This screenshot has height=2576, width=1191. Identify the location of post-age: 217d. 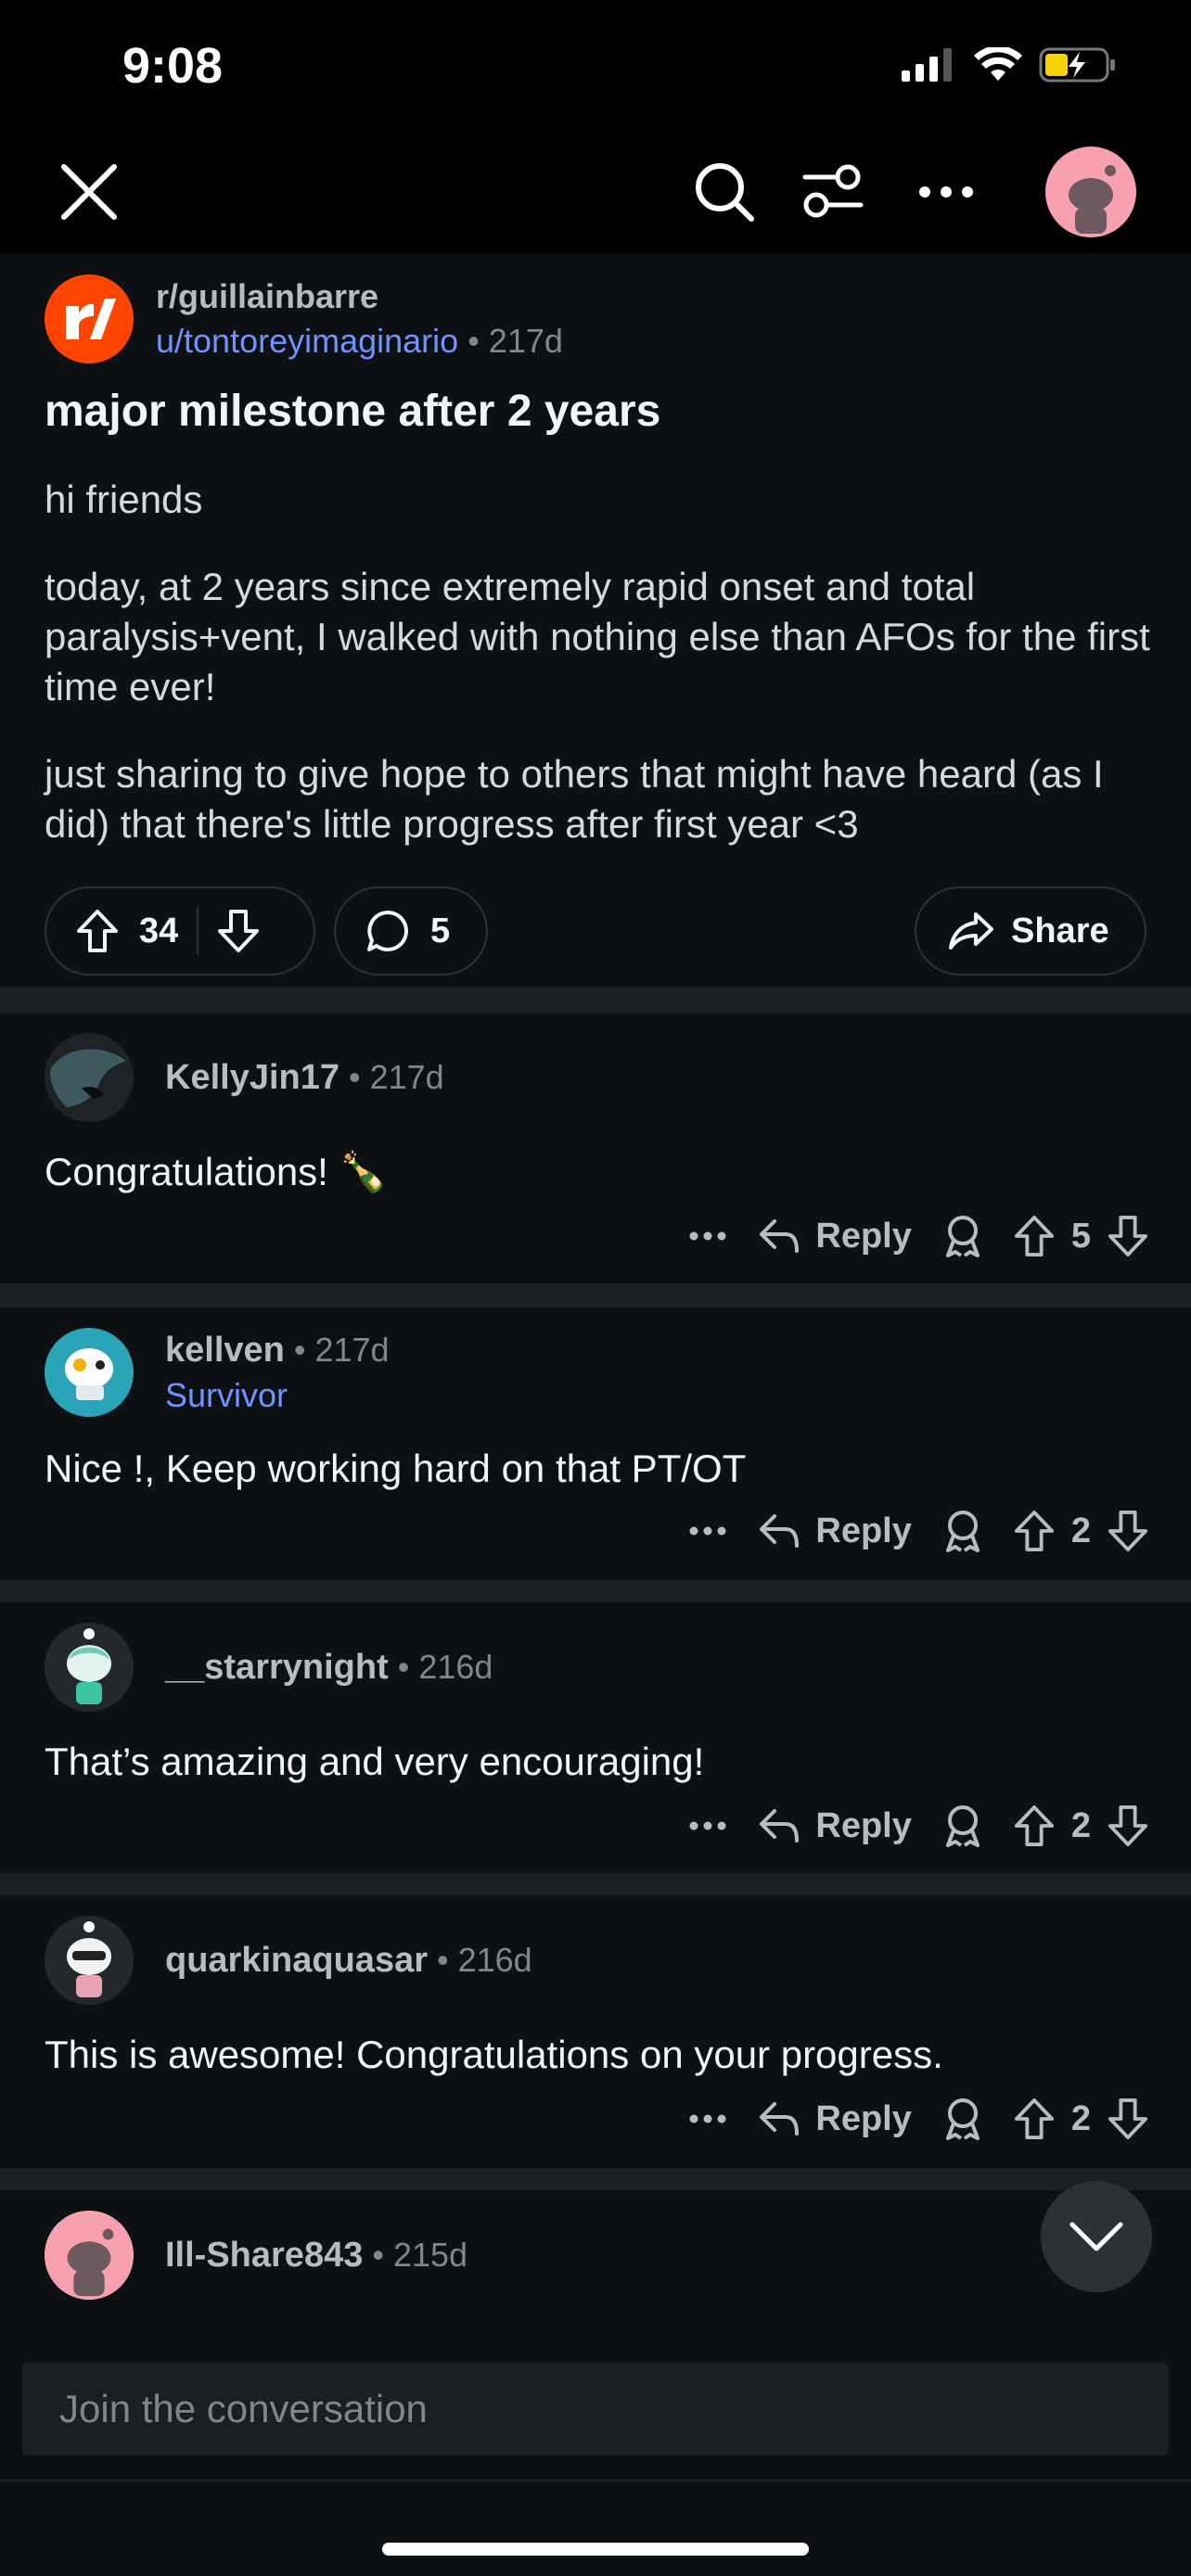
(525, 341).